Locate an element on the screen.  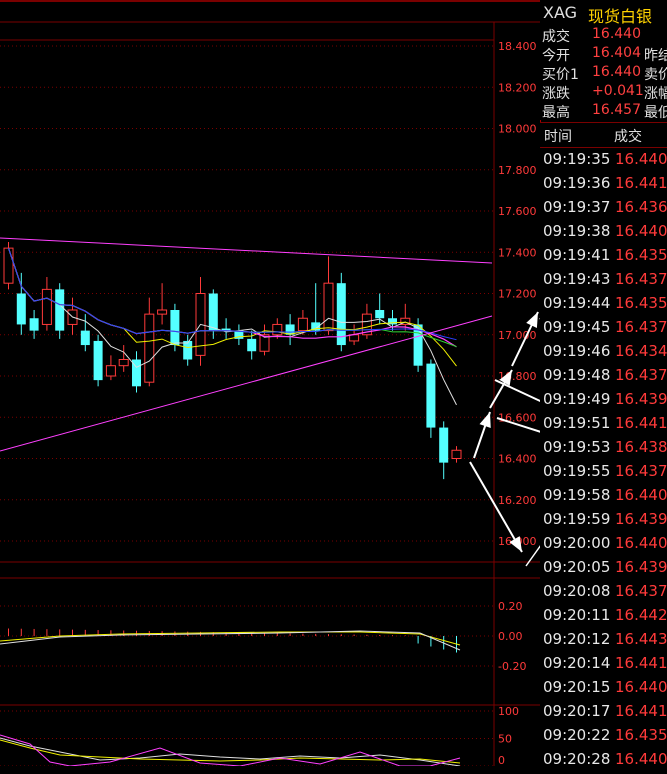
trade-time: 09:19:58 is located at coordinates (577, 495).